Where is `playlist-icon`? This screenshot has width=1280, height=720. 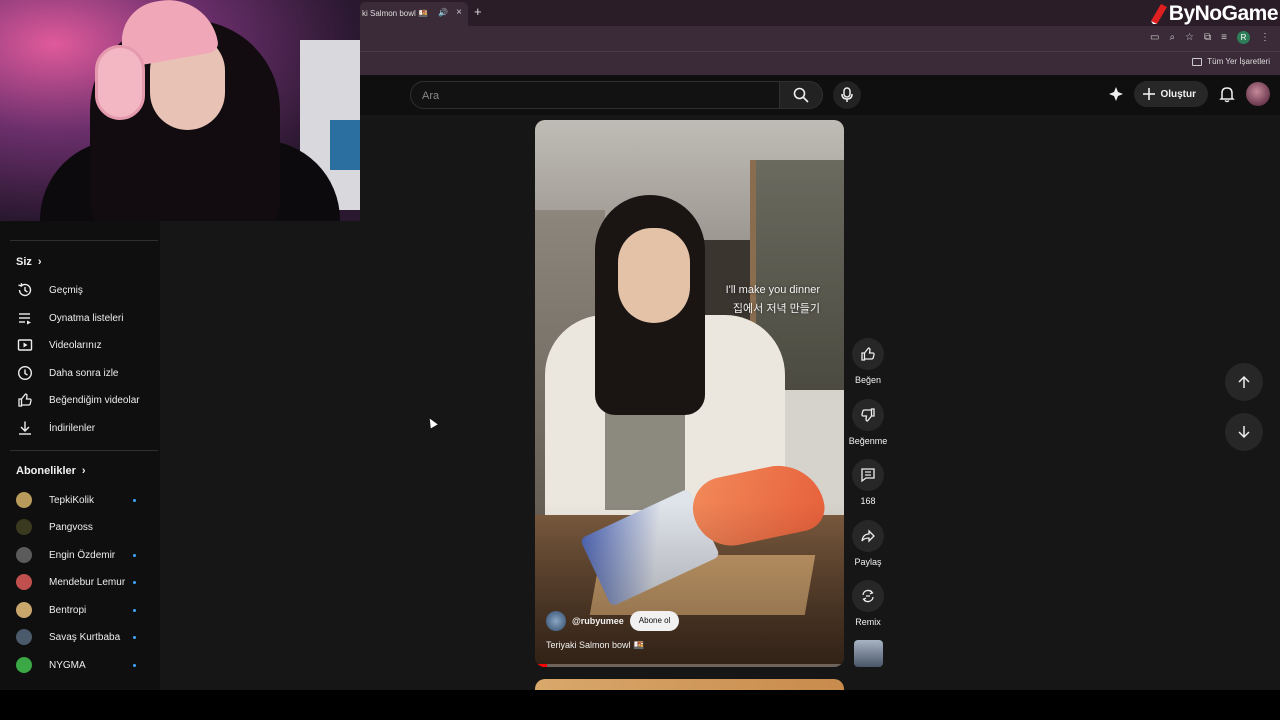 playlist-icon is located at coordinates (25, 318).